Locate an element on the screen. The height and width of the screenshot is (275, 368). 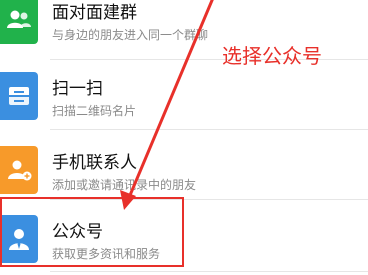
item-description: 扫描二维码名片 is located at coordinates (94, 111).